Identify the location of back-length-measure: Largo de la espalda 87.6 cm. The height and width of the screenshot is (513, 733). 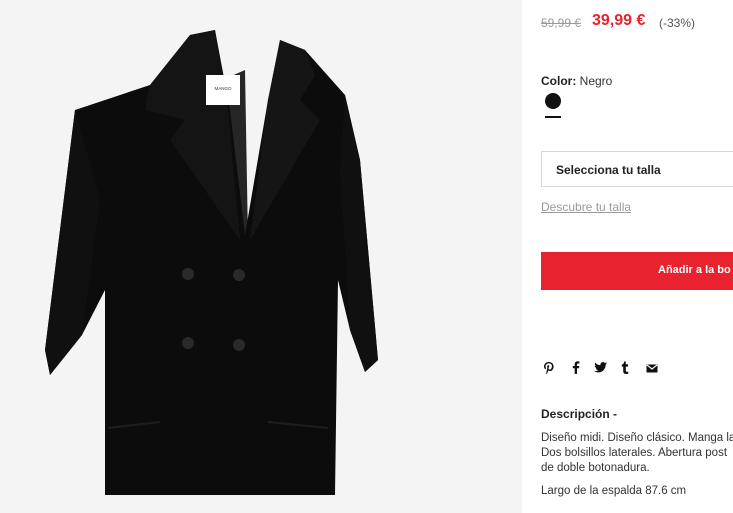
(614, 491).